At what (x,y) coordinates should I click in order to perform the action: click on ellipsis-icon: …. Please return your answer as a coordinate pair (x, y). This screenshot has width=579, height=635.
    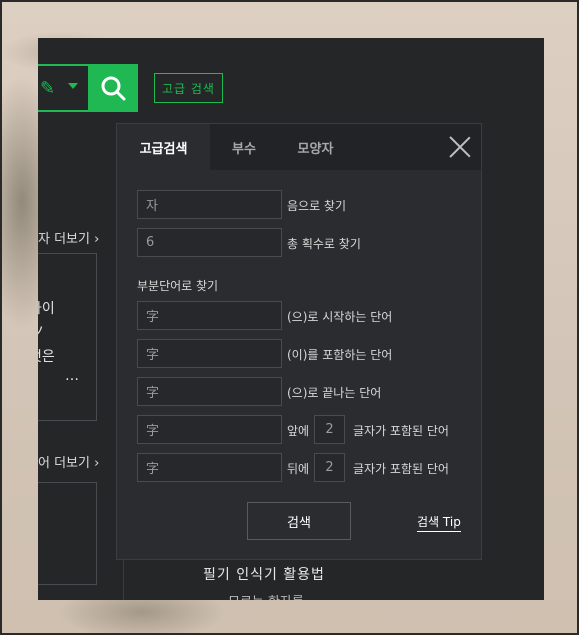
    Looking at the image, I should click on (72, 376).